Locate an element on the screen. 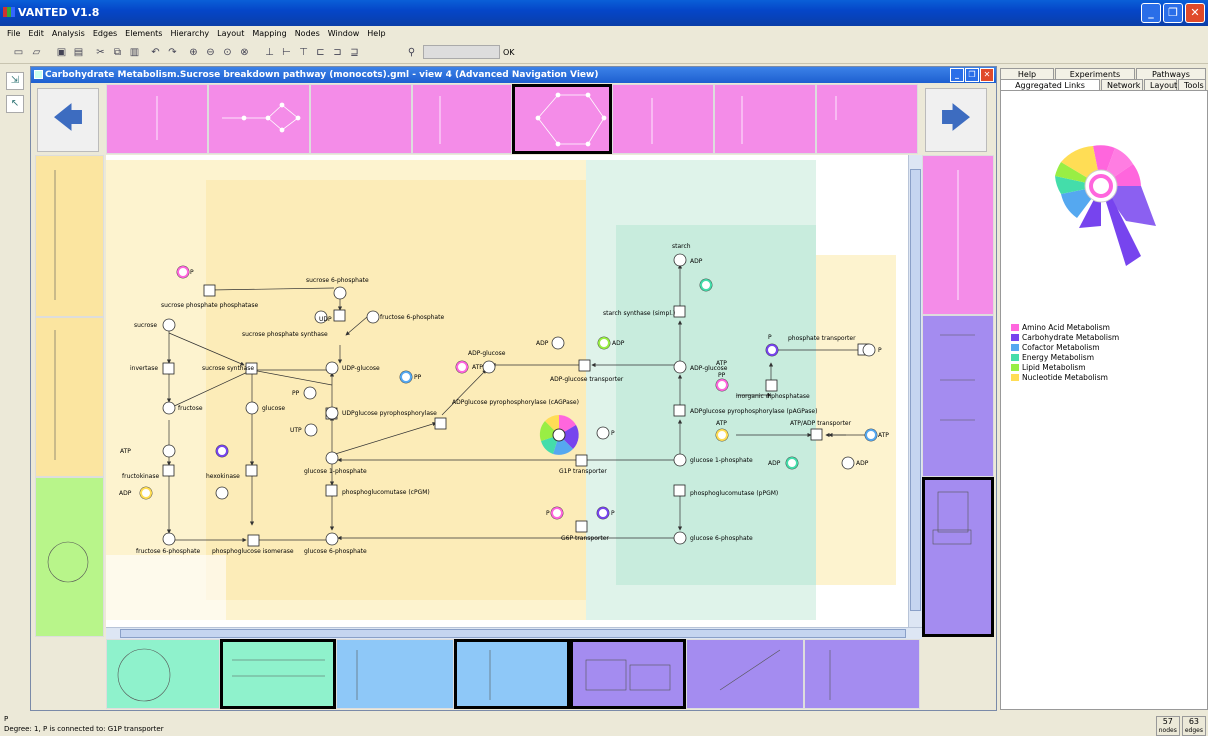 The width and height of the screenshot is (1208, 736). menu-layout: Layout is located at coordinates (230, 34).